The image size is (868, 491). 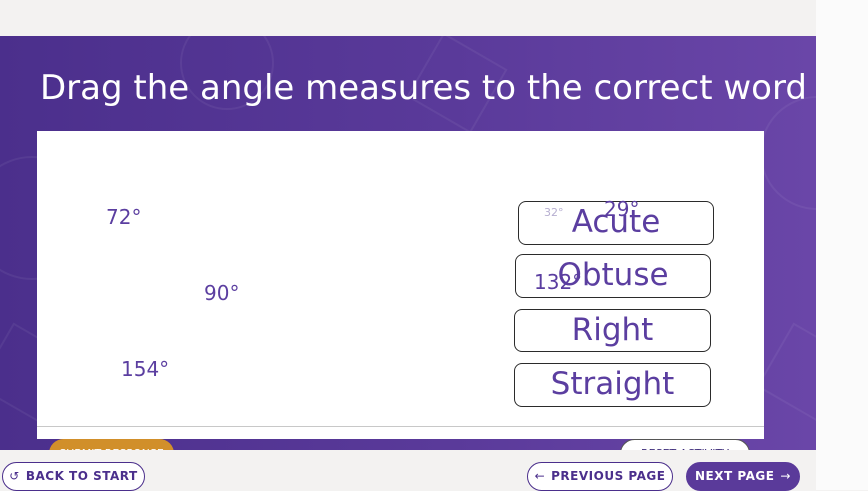 I want to click on arrow-right-icon: →, so click(x=785, y=476).